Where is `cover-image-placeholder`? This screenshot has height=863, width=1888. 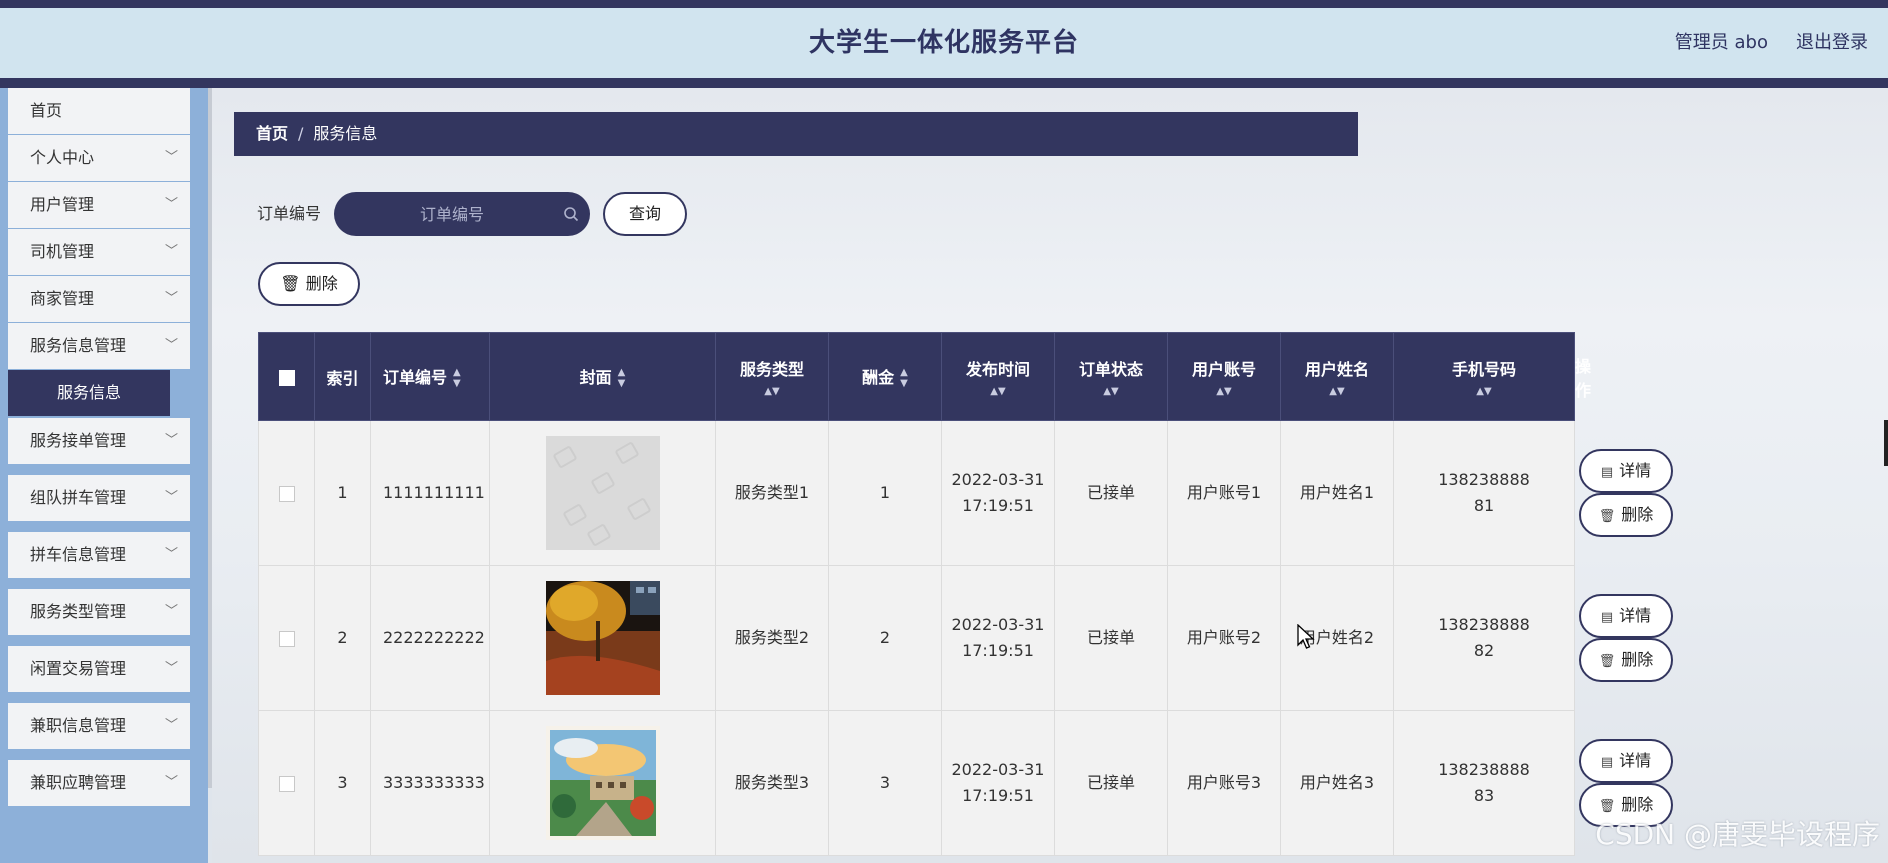
cover-image-placeholder is located at coordinates (602, 493).